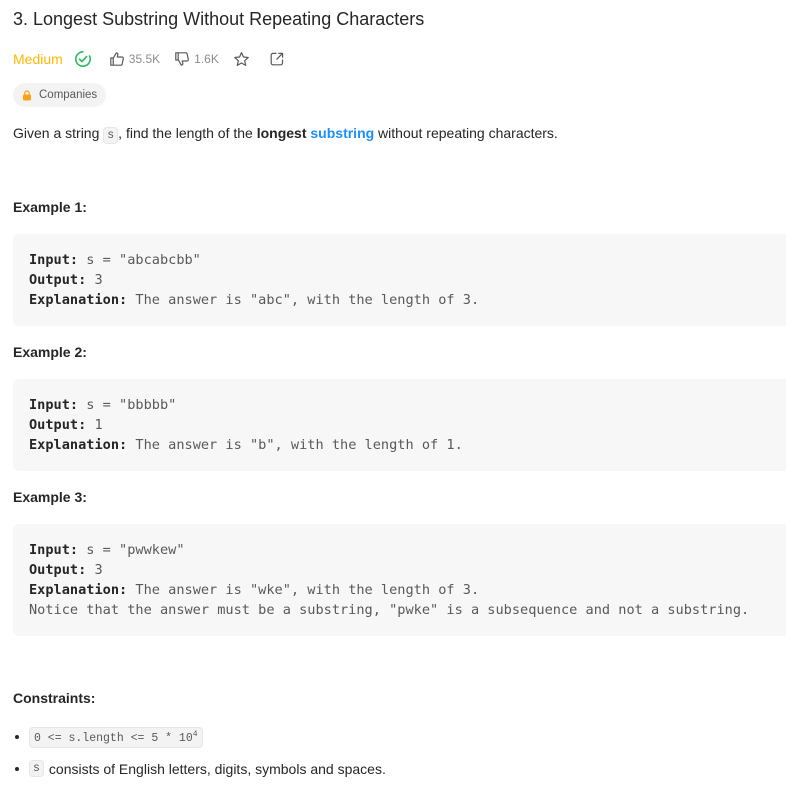 The width and height of the screenshot is (786, 787). I want to click on explanation-value: The answer is "b", with the length of 1., so click(295, 445).